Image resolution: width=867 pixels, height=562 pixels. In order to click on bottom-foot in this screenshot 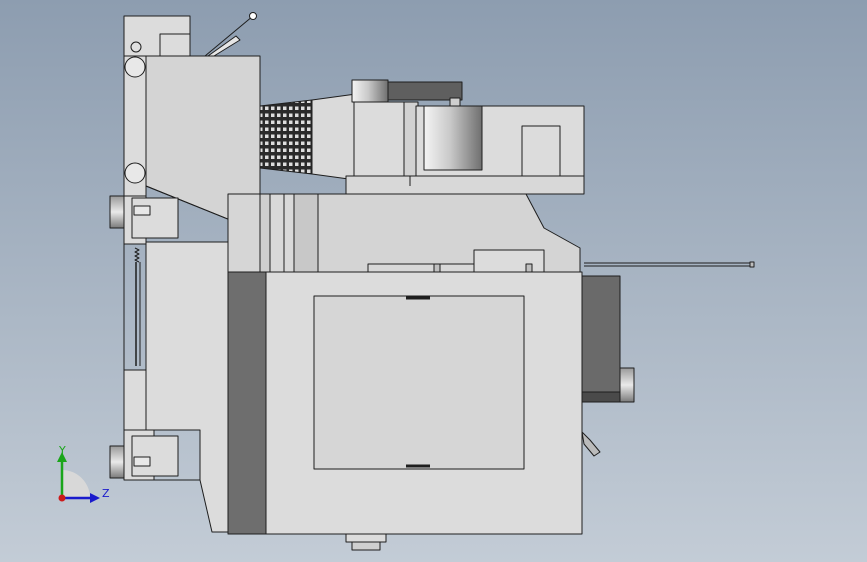, I will do `click(430, 542)`.